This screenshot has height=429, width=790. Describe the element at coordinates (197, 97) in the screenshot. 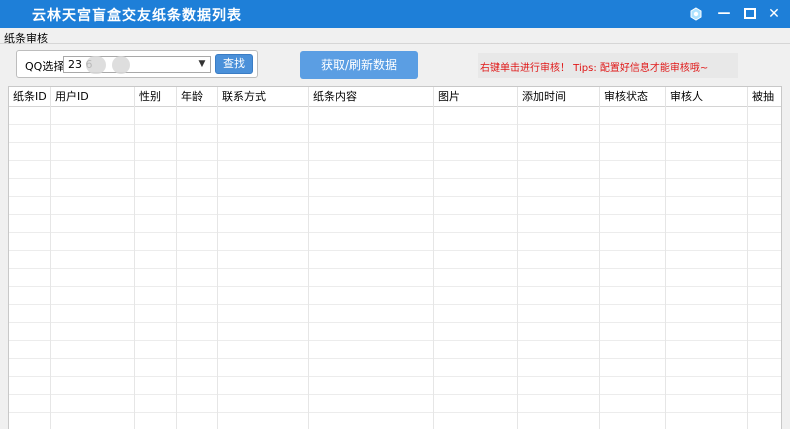

I see `column-header-age: 年龄` at that location.